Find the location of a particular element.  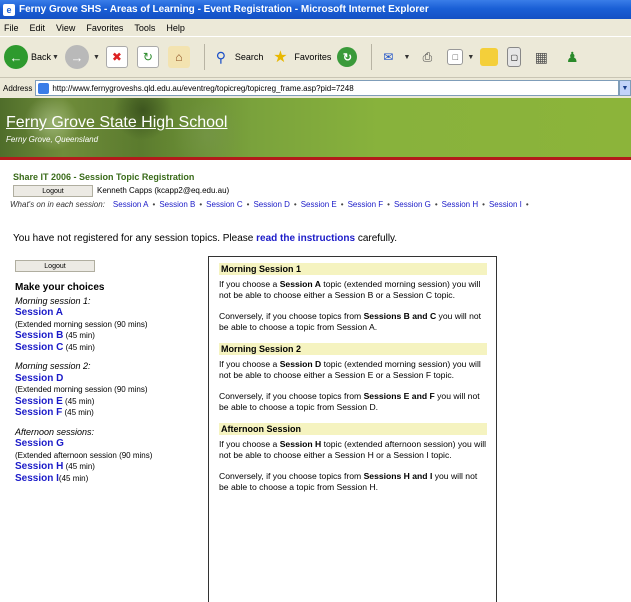

nav-session-g: Session G is located at coordinates (412, 204).